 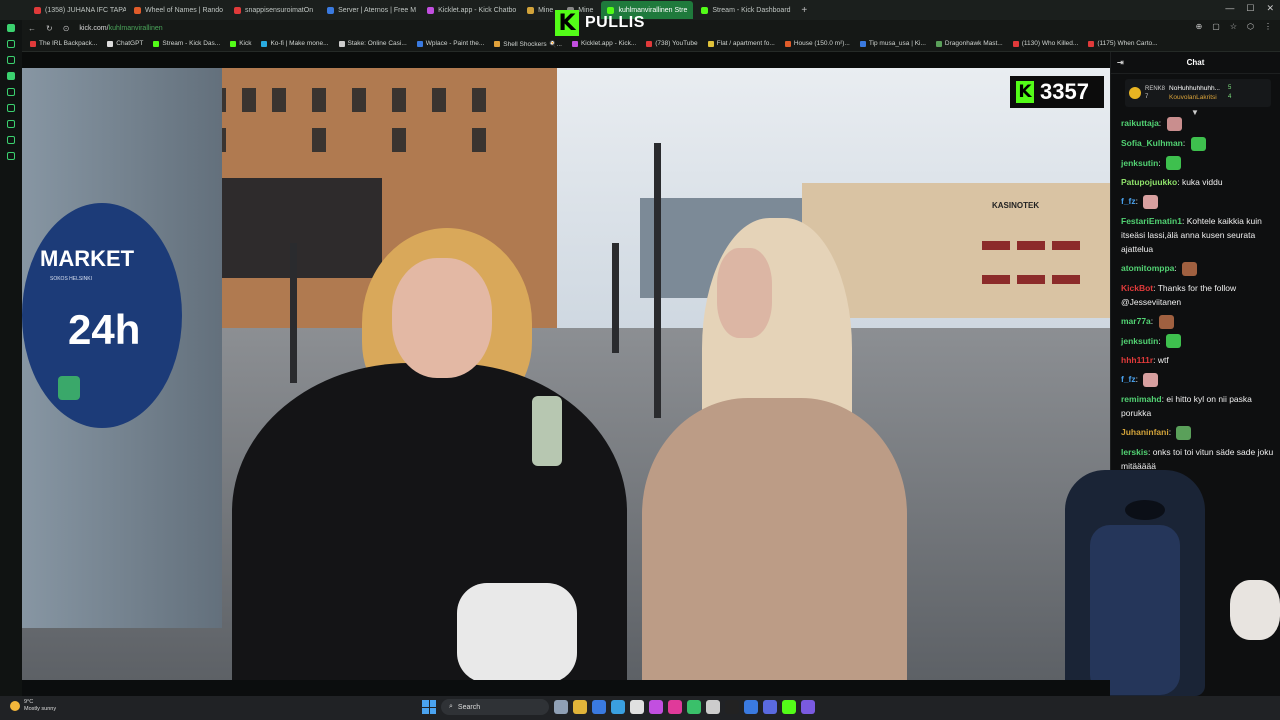 What do you see at coordinates (804, 10) in the screenshot?
I see `new-tab-button: +` at bounding box center [804, 10].